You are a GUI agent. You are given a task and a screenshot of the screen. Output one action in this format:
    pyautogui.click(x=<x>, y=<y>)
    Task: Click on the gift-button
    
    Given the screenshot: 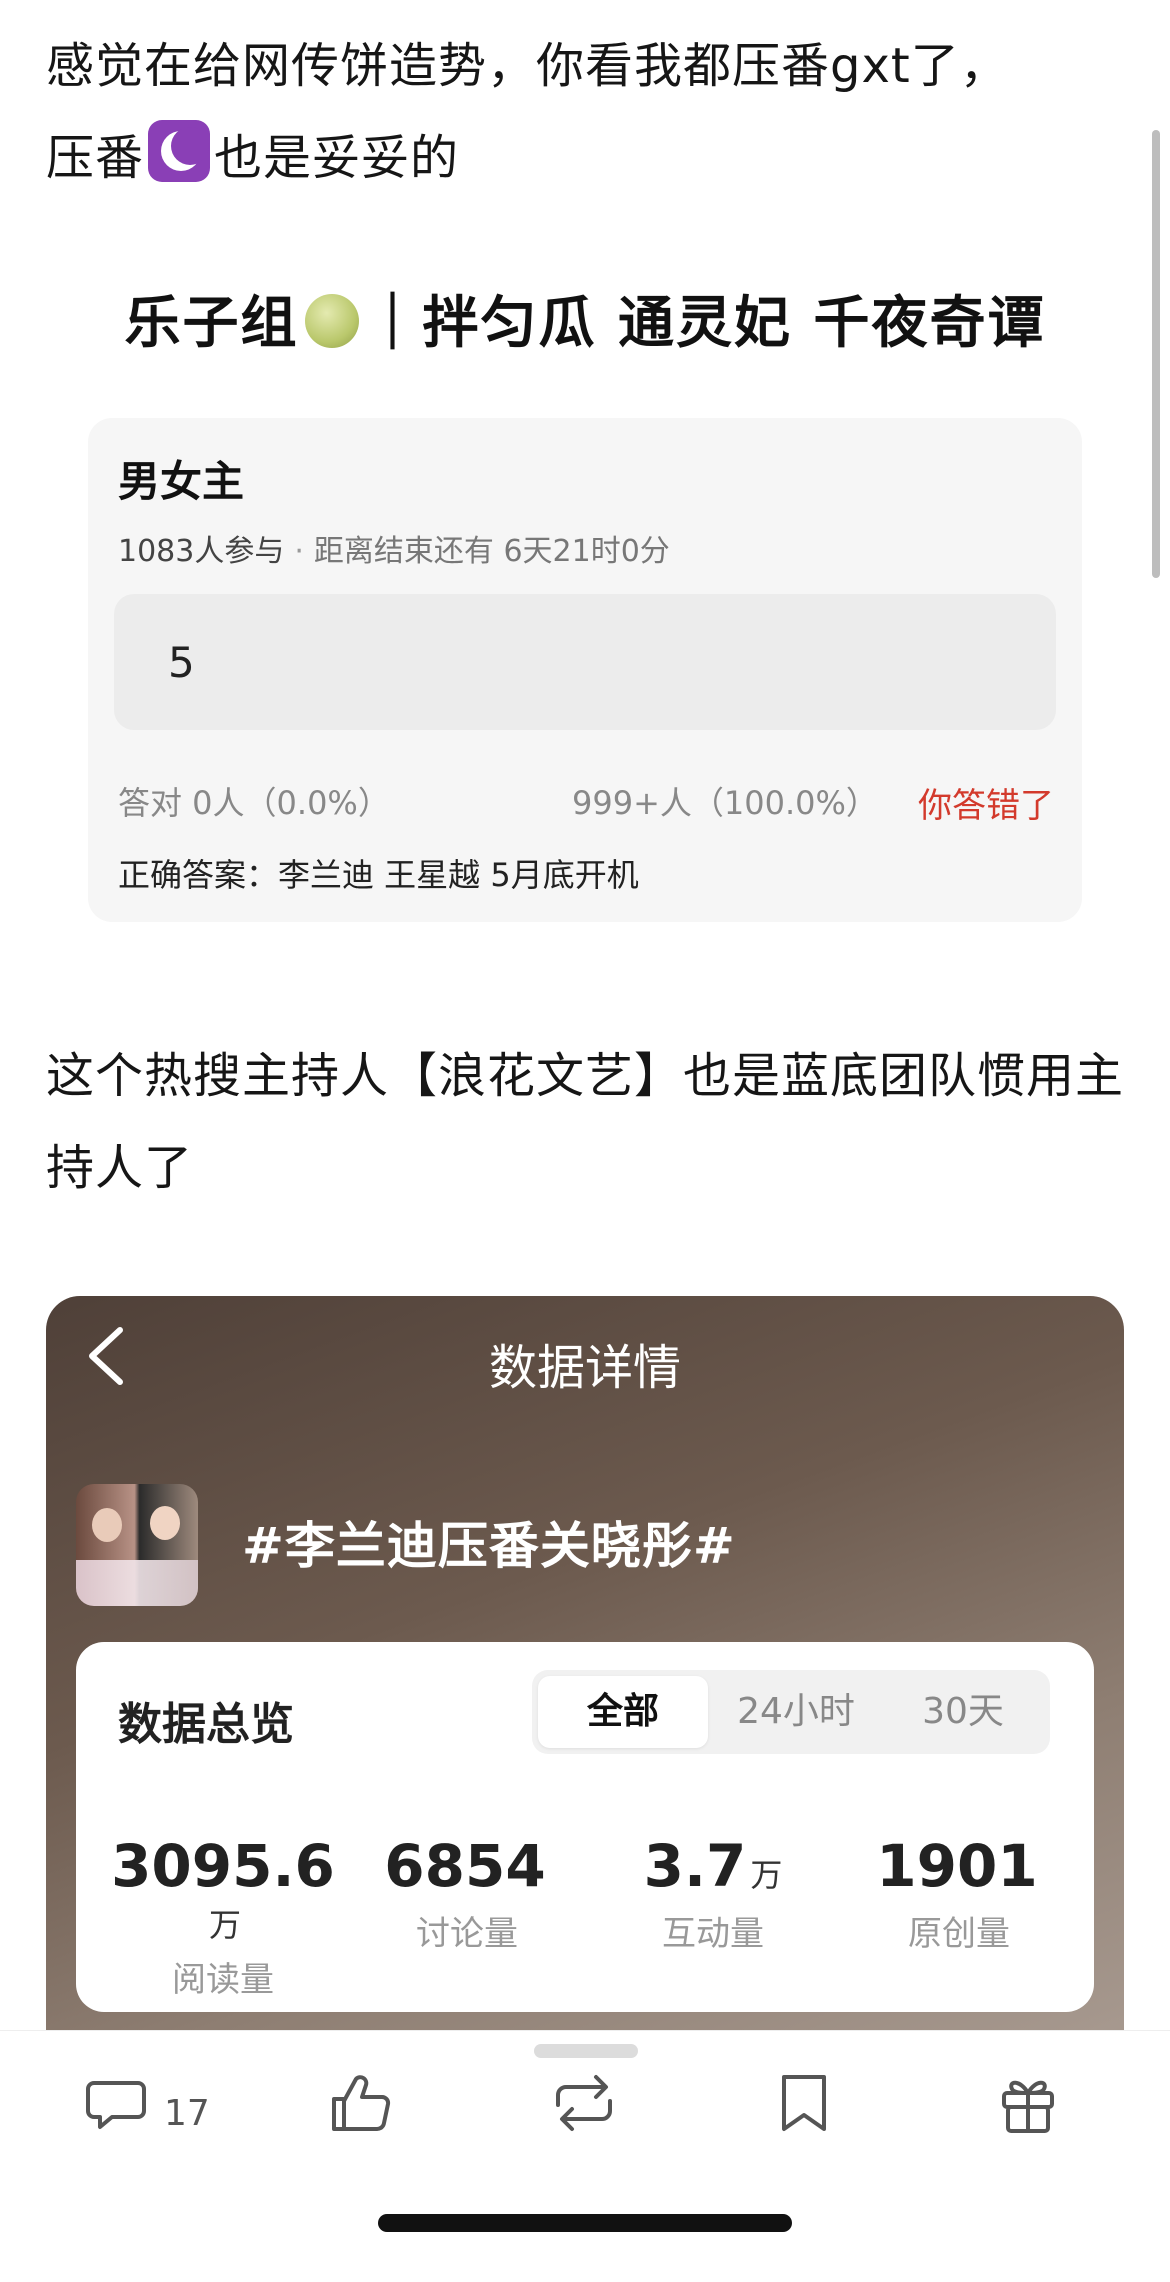 What is the action you would take?
    pyautogui.click(x=1028, y=2111)
    